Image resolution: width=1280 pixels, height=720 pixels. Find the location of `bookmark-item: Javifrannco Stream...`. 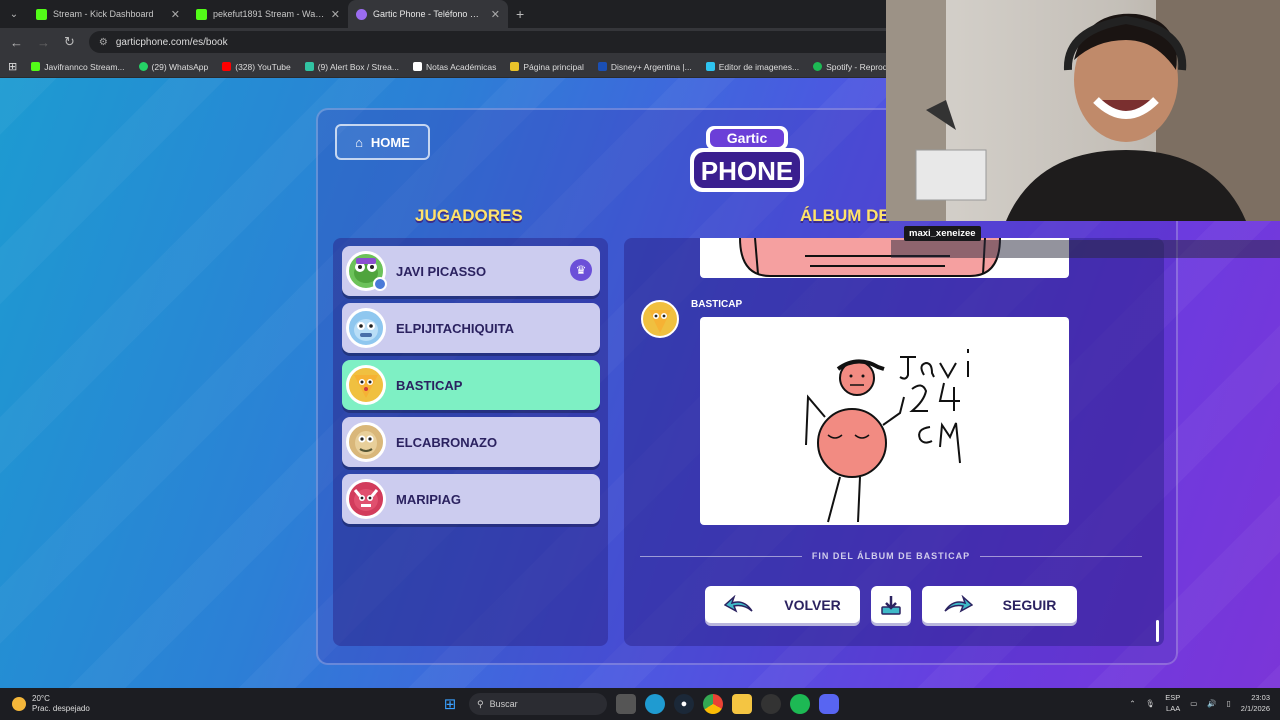

bookmark-item: Javifrannco Stream... is located at coordinates (78, 67).